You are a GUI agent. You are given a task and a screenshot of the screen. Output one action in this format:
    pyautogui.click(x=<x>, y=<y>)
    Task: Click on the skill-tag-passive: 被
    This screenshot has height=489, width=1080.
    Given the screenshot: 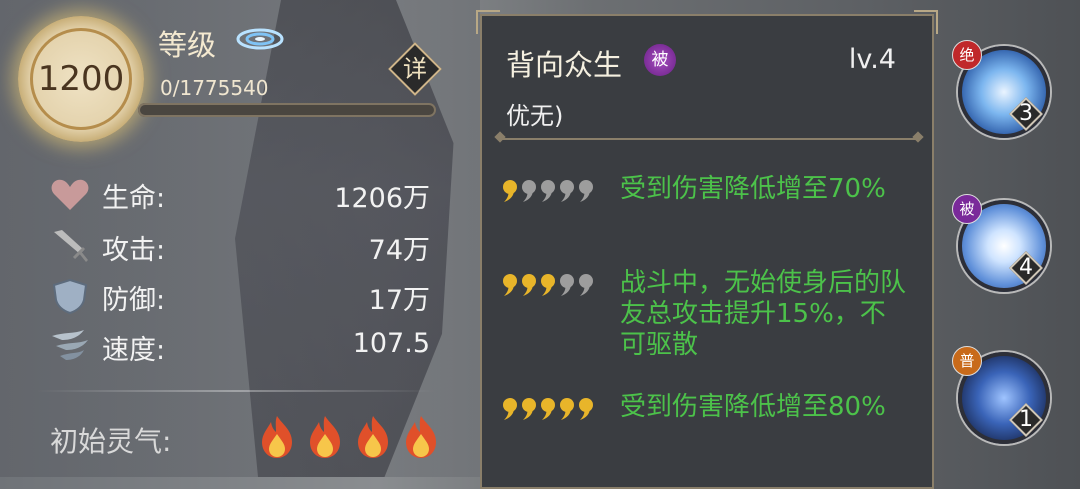 What is the action you would take?
    pyautogui.click(x=967, y=209)
    